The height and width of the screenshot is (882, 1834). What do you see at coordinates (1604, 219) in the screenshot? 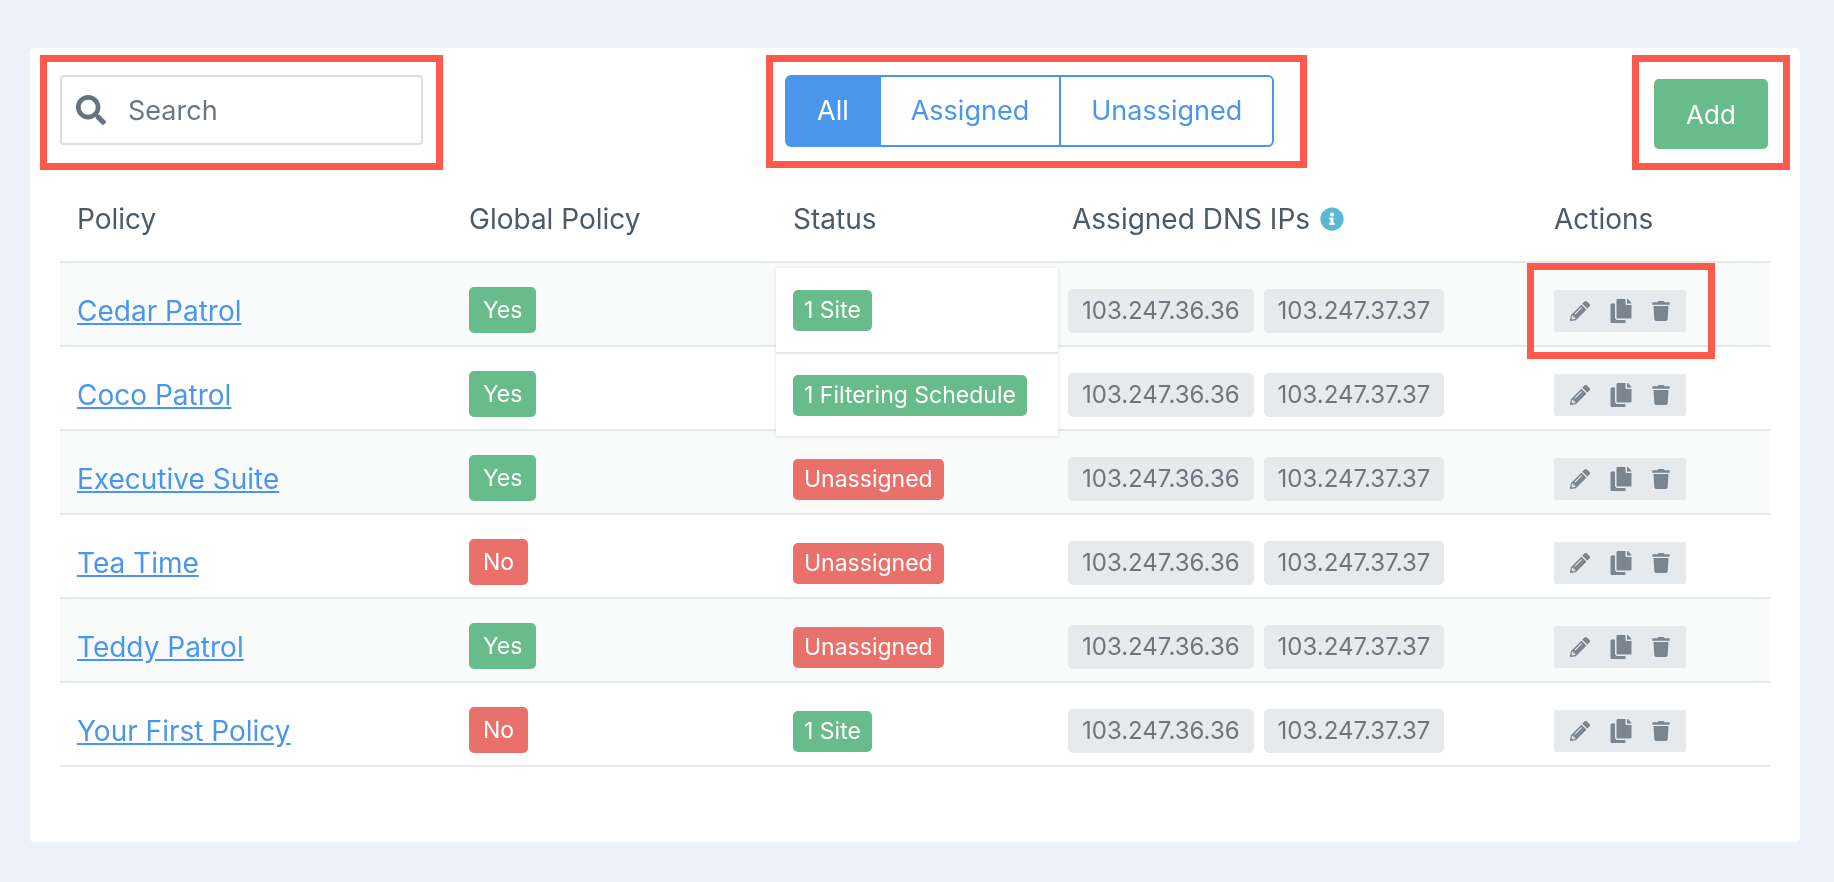
I see `column-header: Actions` at bounding box center [1604, 219].